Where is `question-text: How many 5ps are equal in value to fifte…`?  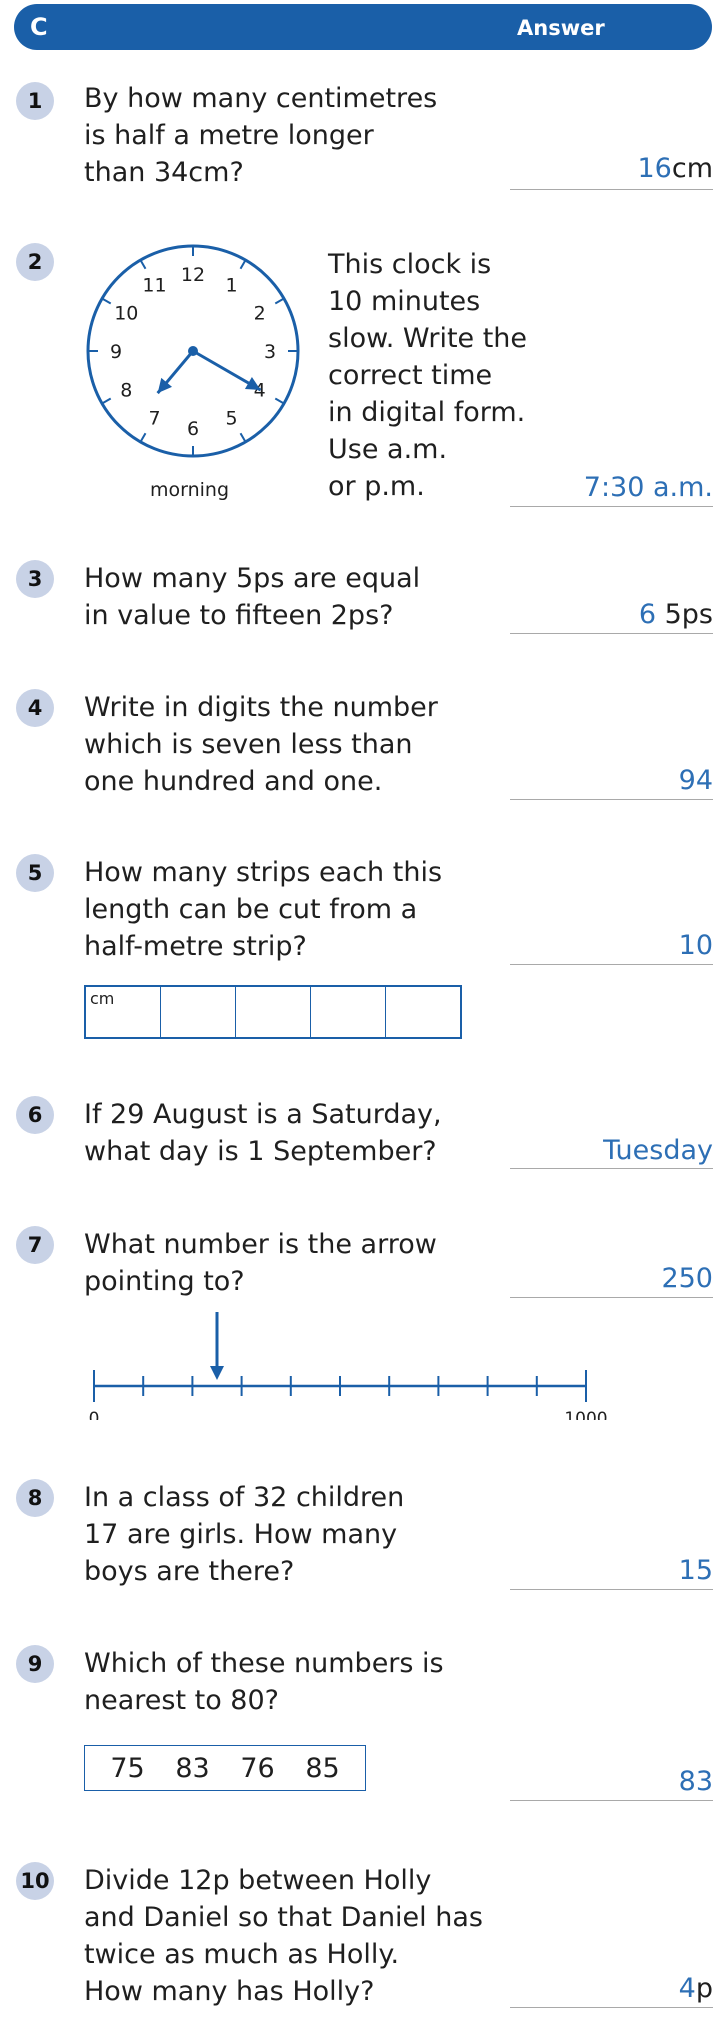 question-text: How many 5ps are equal in value to fifte… is located at coordinates (252, 597).